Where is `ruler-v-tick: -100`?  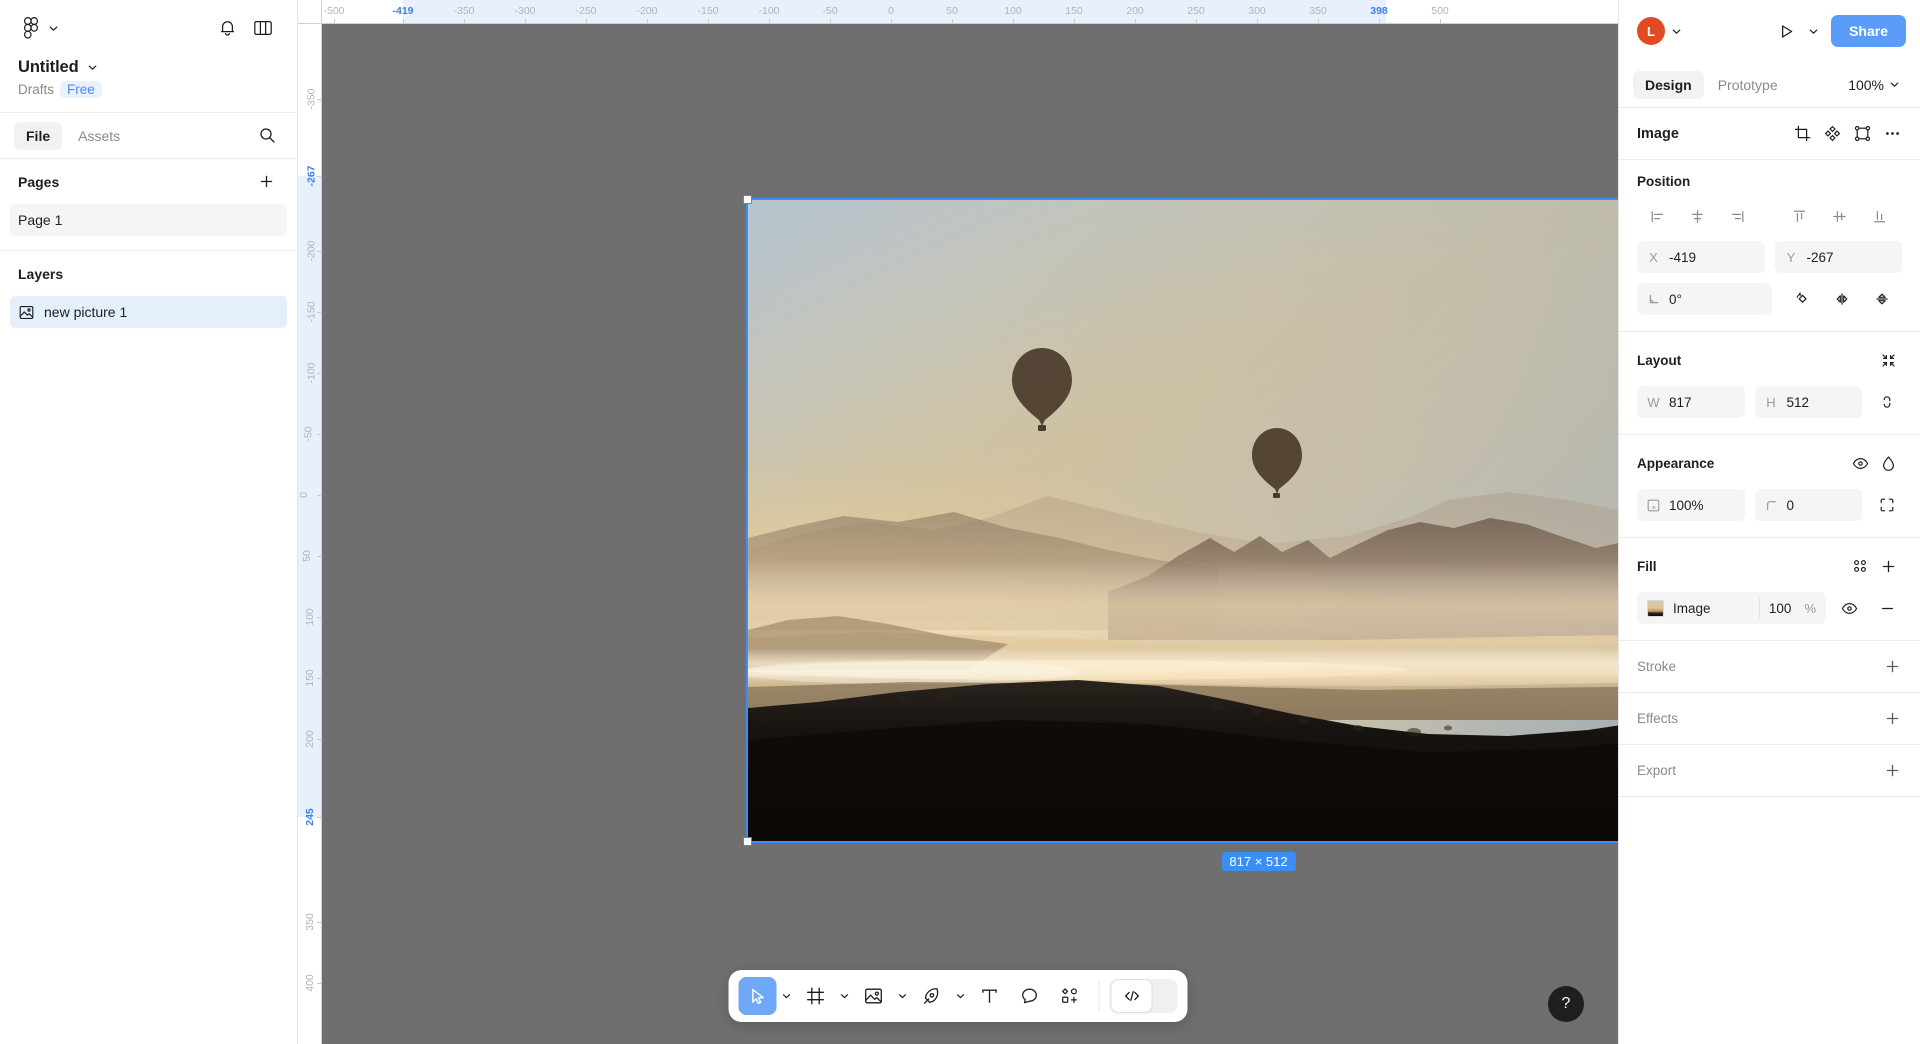
ruler-v-tick: -100 is located at coordinates (311, 373).